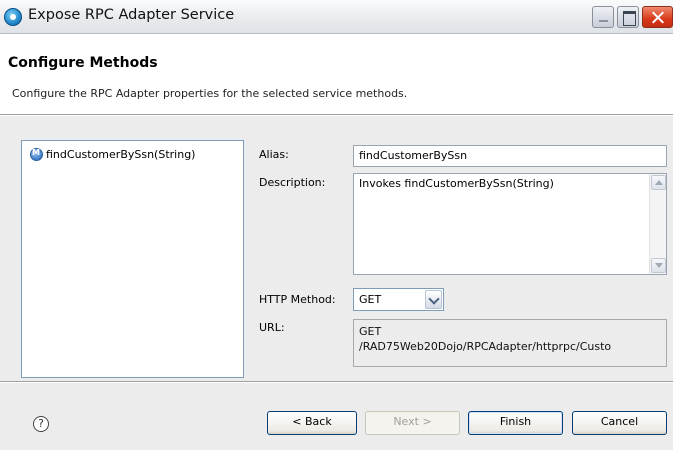 Image resolution: width=673 pixels, height=450 pixels. What do you see at coordinates (398, 299) in the screenshot?
I see `http-method-select: GET` at bounding box center [398, 299].